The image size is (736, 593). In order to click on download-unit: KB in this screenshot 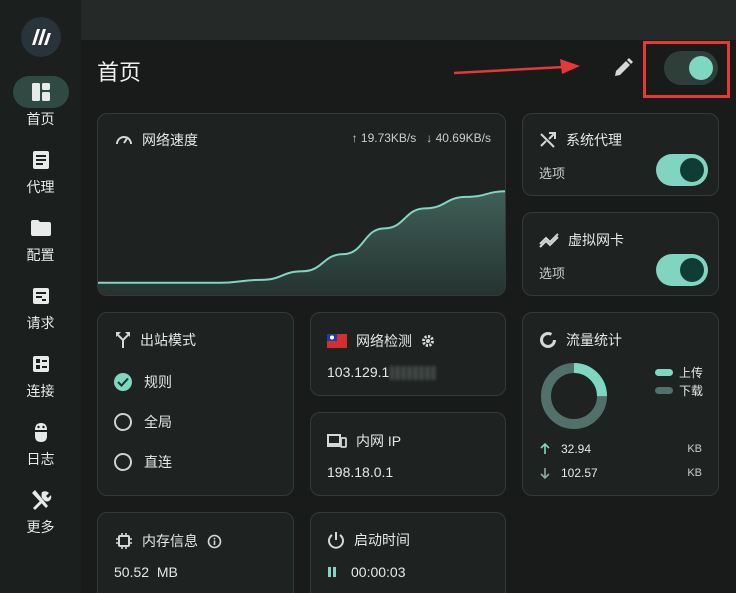, I will do `click(694, 473)`.